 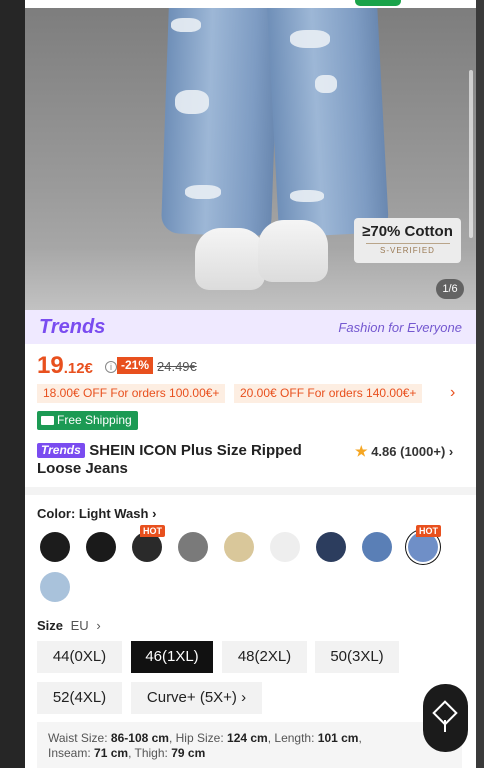 I want to click on cotton-badge: ≥70% Cotton S-VERIFIED, so click(x=407, y=240).